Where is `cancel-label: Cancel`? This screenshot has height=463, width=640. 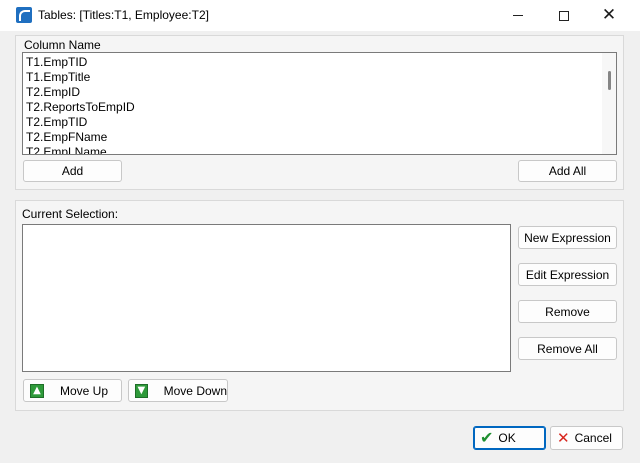
cancel-label: Cancel is located at coordinates (593, 438).